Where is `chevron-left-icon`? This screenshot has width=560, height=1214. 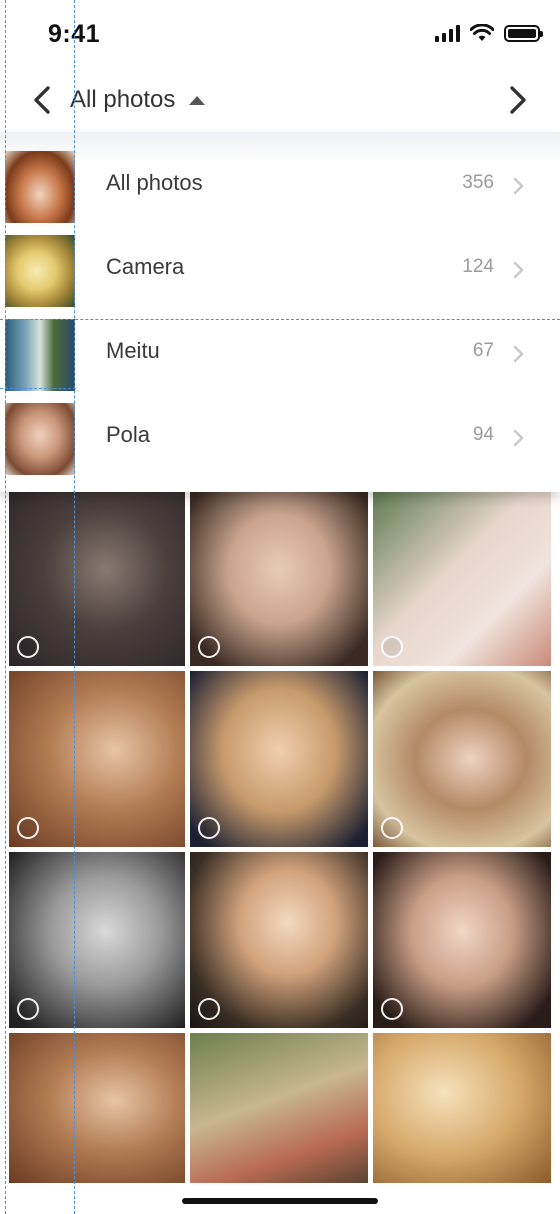 chevron-left-icon is located at coordinates (44, 100).